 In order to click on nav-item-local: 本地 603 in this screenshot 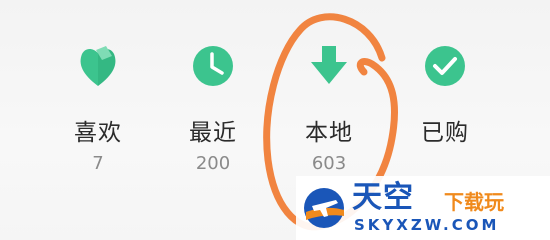, I will do `click(329, 109)`.